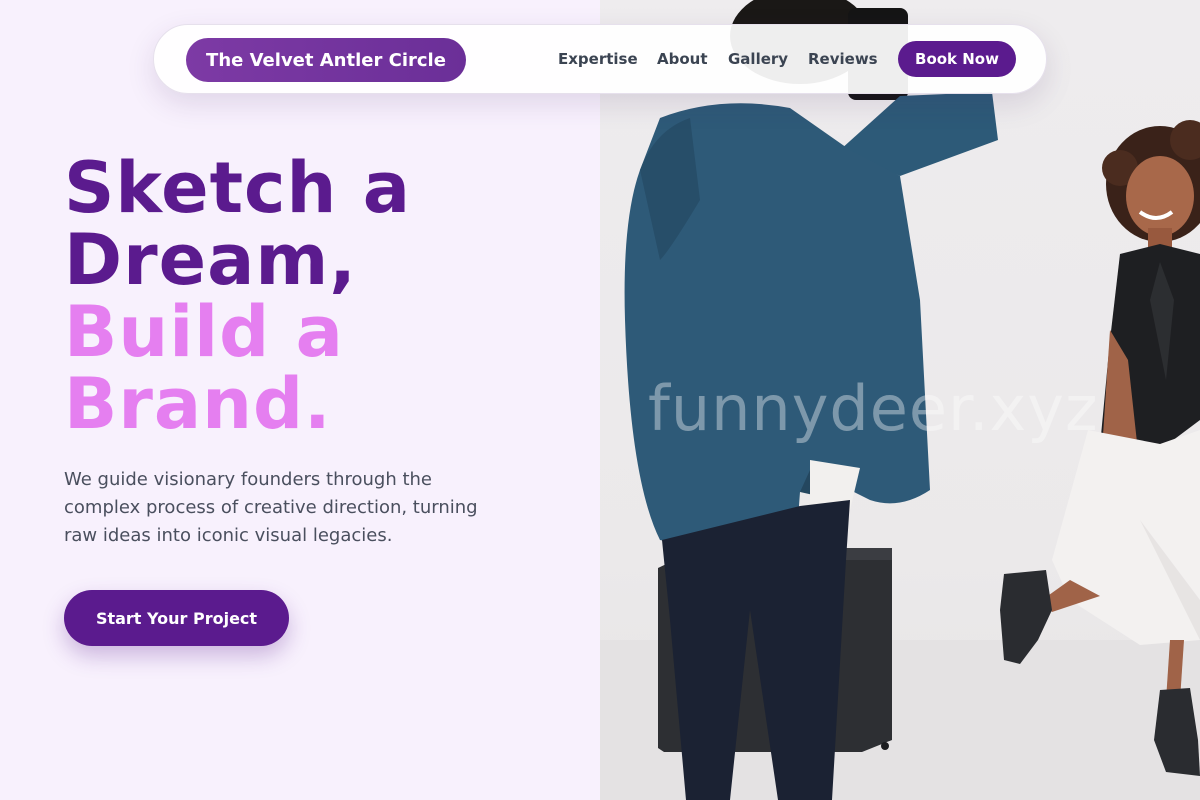 The height and width of the screenshot is (800, 1200). Describe the element at coordinates (326, 60) in the screenshot. I see `brand-logo: The Velvet Antler Circle` at that location.